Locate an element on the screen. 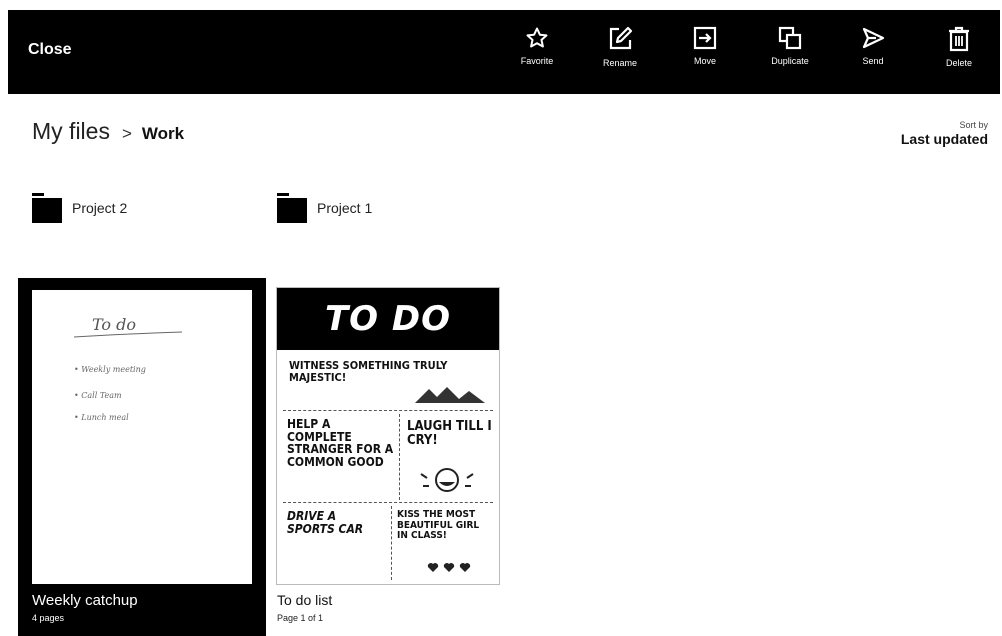 Image resolution: width=1002 pixels, height=636 pixels. folder-name: Project 1 is located at coordinates (345, 208).